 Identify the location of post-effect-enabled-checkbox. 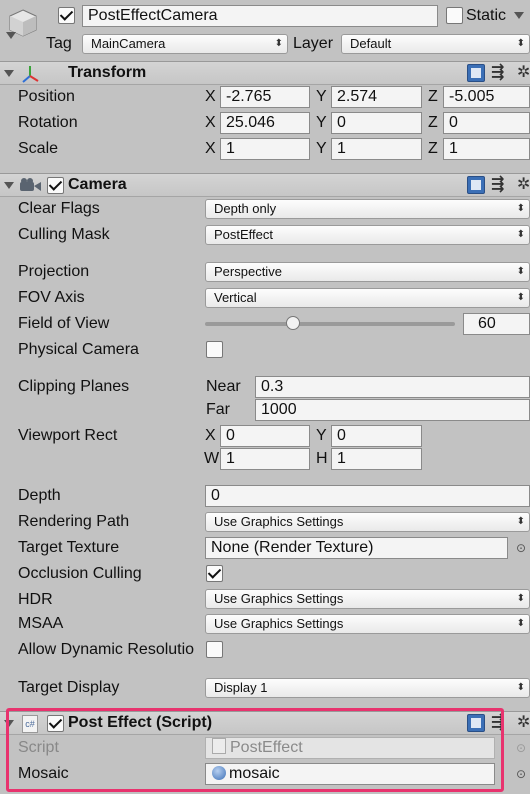
(55, 723).